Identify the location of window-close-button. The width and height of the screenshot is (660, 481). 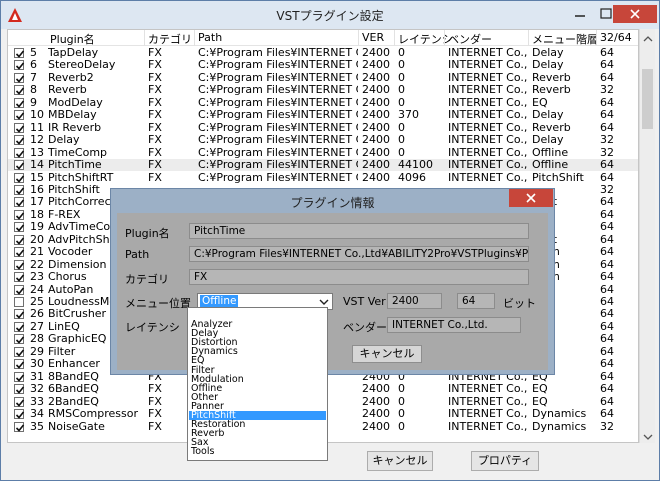
(635, 14).